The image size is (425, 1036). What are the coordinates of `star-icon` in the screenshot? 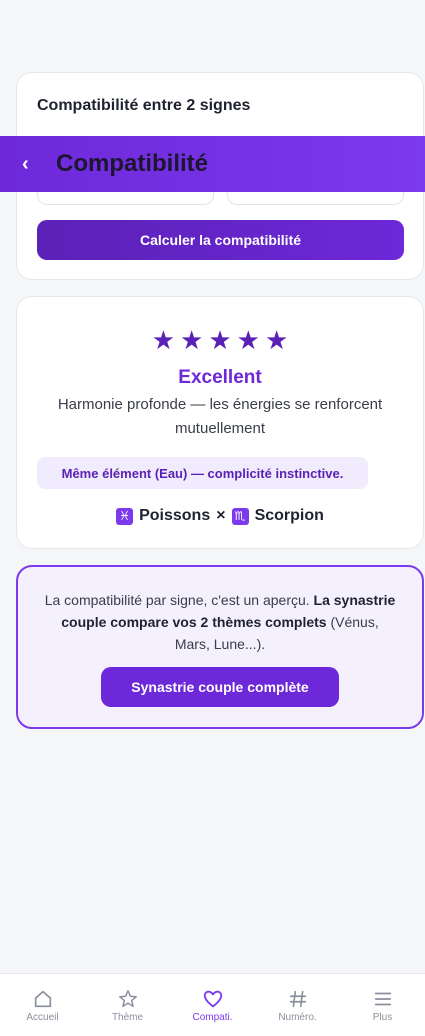 It's located at (127, 998).